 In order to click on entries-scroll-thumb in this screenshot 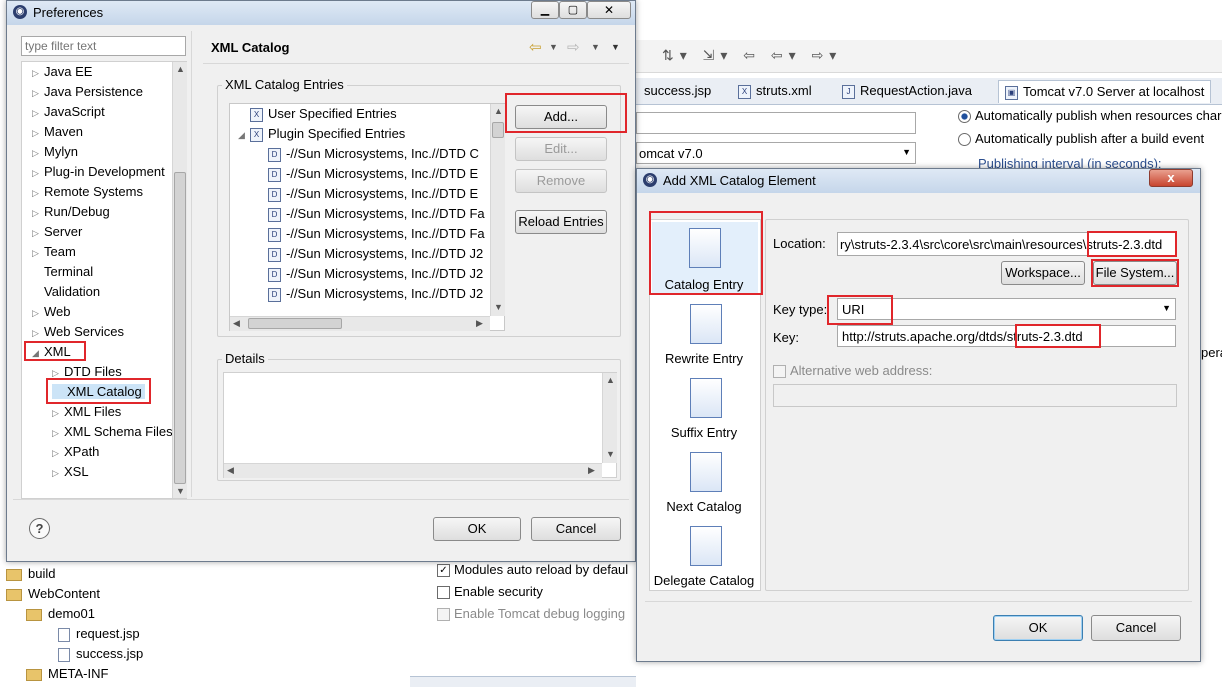, I will do `click(498, 130)`.